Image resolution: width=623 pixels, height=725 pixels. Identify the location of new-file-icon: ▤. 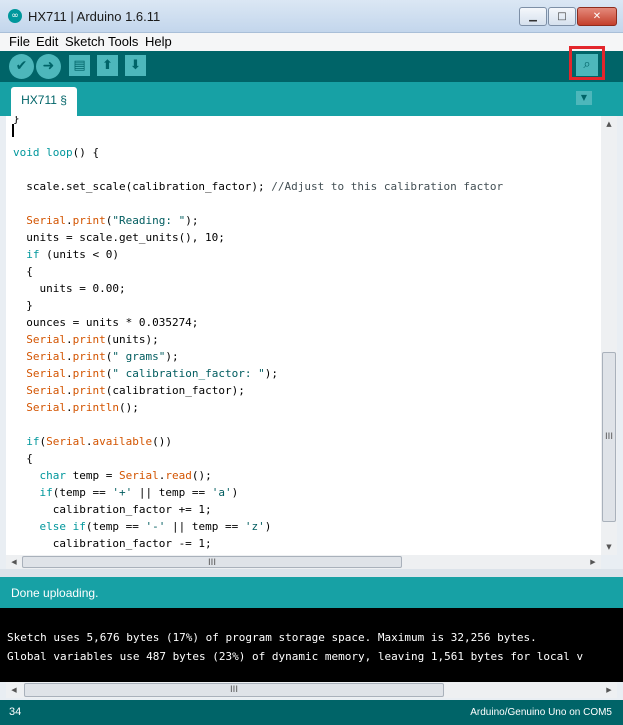
(79, 65).